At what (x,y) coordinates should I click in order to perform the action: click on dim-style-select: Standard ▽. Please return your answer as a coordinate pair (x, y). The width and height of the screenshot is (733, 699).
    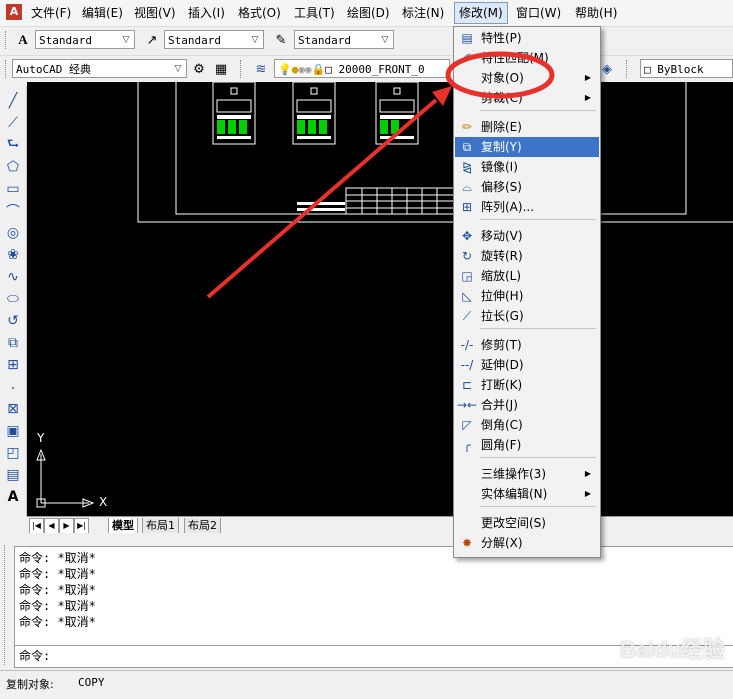
    Looking at the image, I should click on (214, 39).